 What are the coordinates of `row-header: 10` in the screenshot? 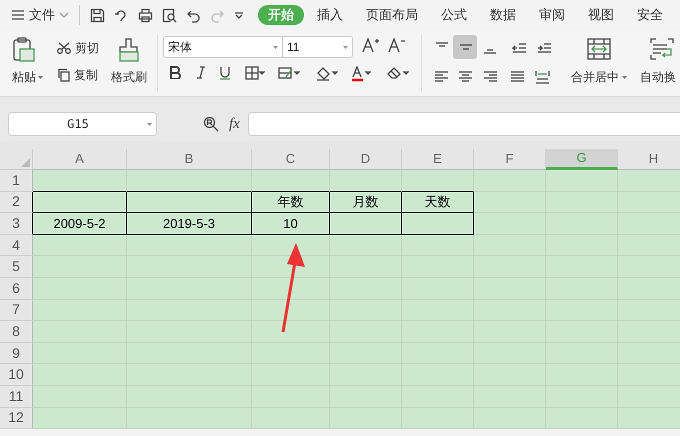 It's located at (16, 375).